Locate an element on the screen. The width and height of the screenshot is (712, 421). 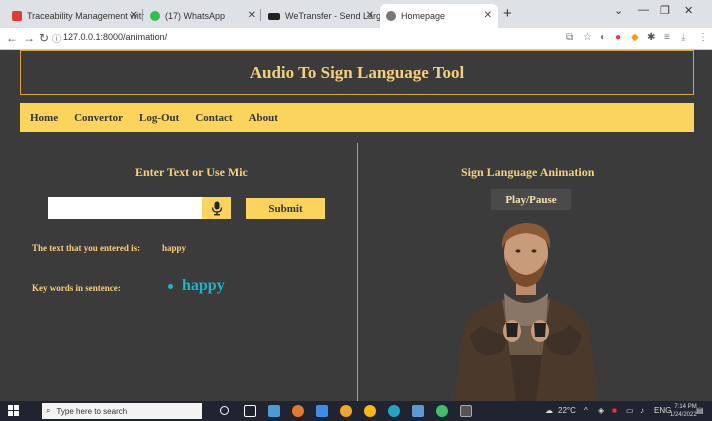
mic-button is located at coordinates (216, 208).